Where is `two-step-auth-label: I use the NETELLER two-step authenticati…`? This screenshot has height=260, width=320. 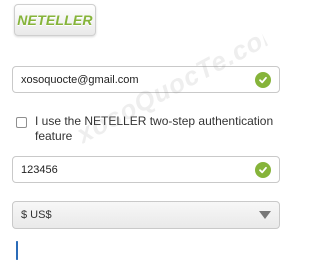
two-step-auth-label: I use the NETELLER two-step authenticati… is located at coordinates (154, 128).